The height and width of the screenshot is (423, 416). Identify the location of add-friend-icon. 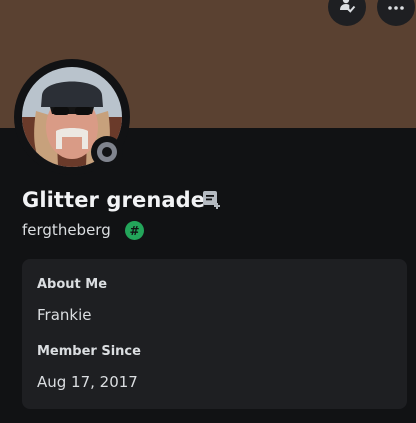
(347, 9).